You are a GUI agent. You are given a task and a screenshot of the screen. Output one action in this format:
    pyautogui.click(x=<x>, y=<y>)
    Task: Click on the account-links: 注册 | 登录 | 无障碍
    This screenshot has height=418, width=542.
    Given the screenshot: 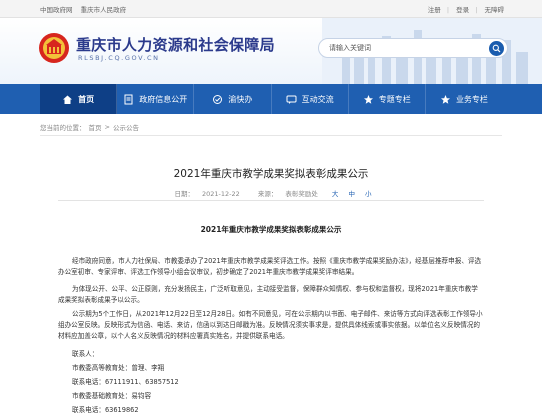 What is the action you would take?
    pyautogui.click(x=463, y=9)
    